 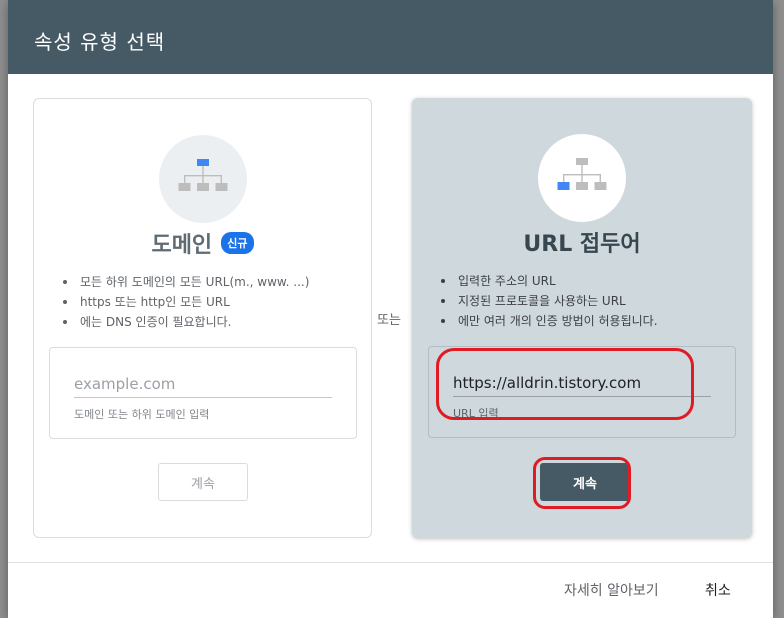 I want to click on url-bullet: 입력한 주소의 URL, so click(x=549, y=281).